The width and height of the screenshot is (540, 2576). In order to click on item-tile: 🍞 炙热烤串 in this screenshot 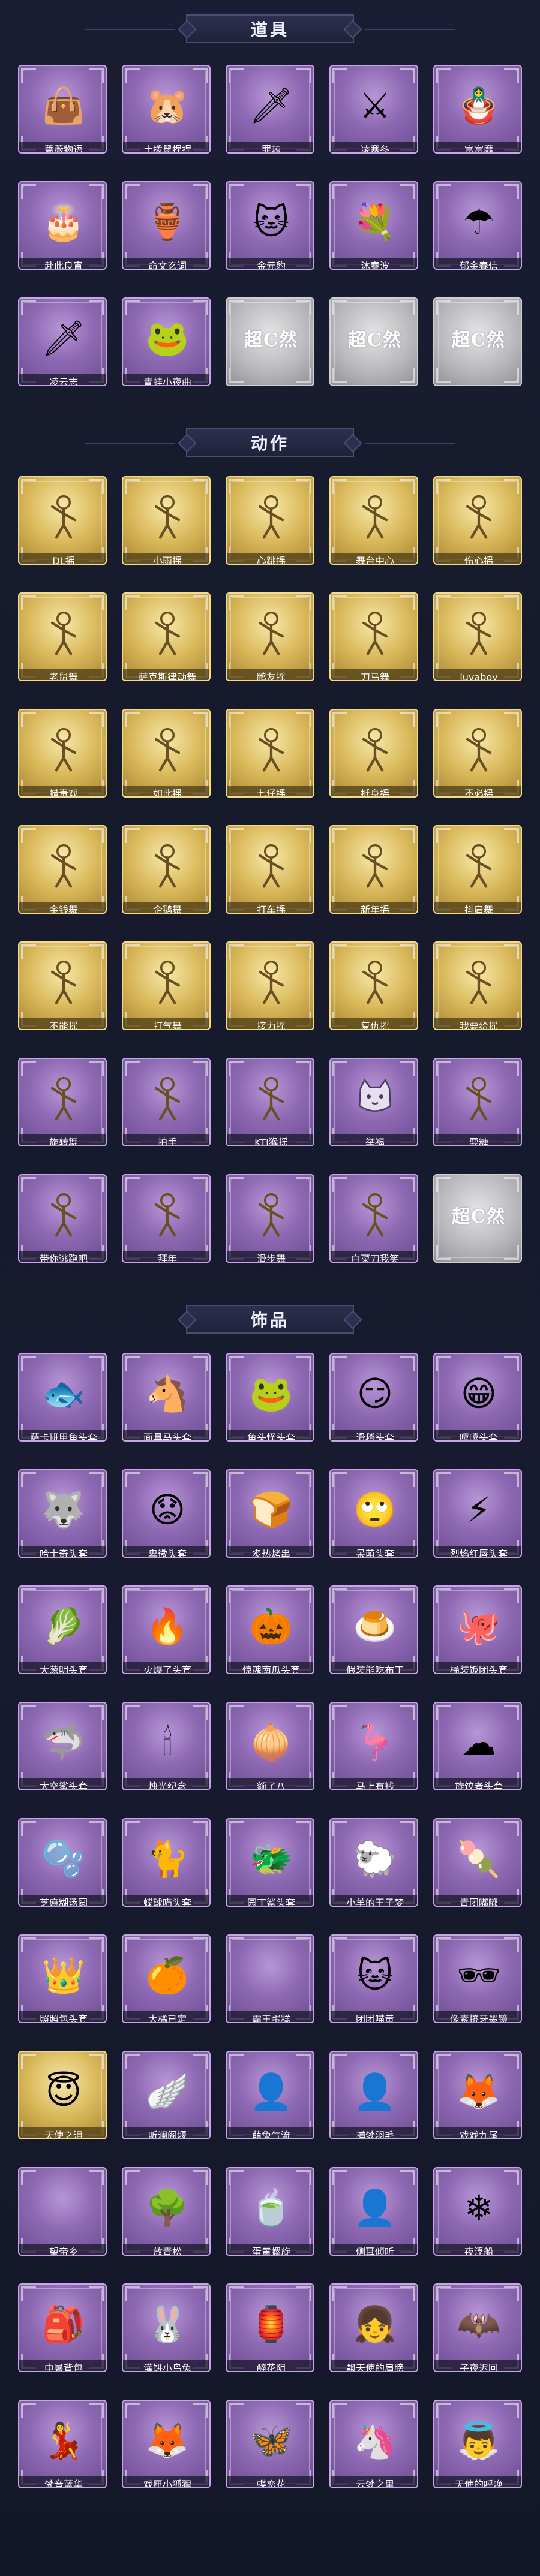, I will do `click(270, 1513)`.